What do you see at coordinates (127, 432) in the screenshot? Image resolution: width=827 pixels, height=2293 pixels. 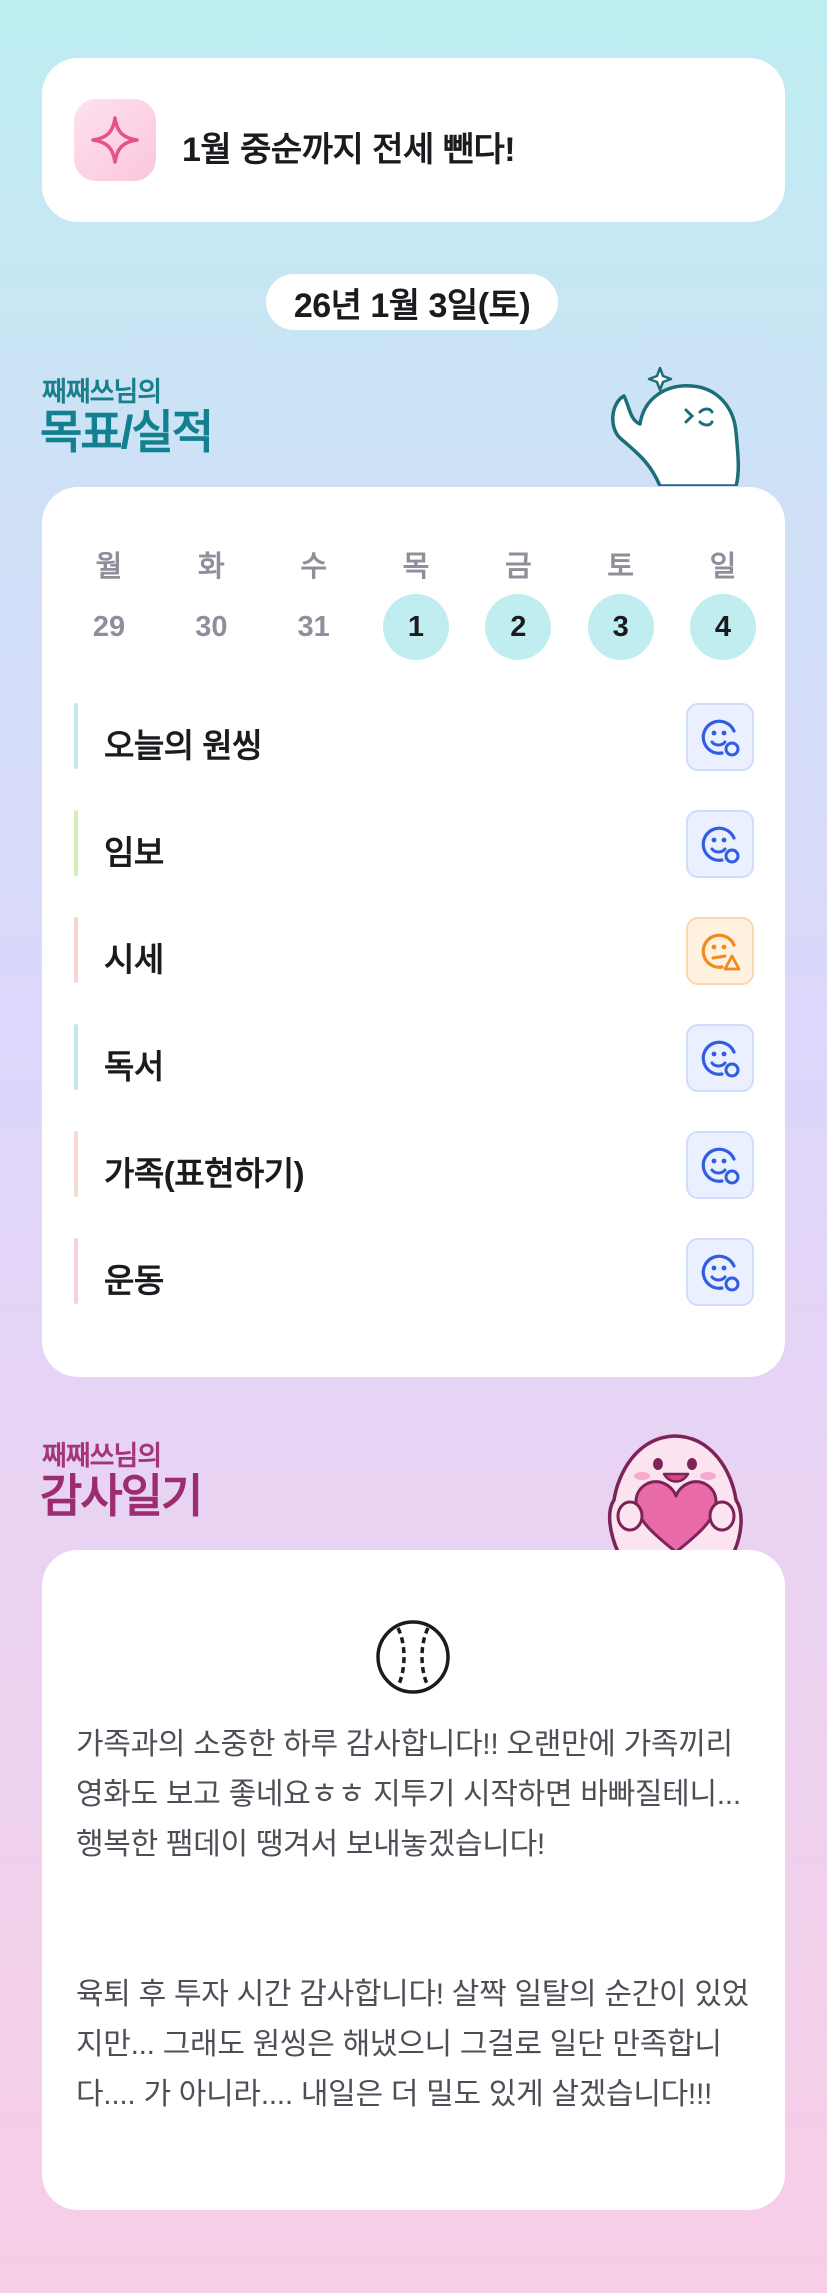 I see `performance-title: 목표/실적` at bounding box center [127, 432].